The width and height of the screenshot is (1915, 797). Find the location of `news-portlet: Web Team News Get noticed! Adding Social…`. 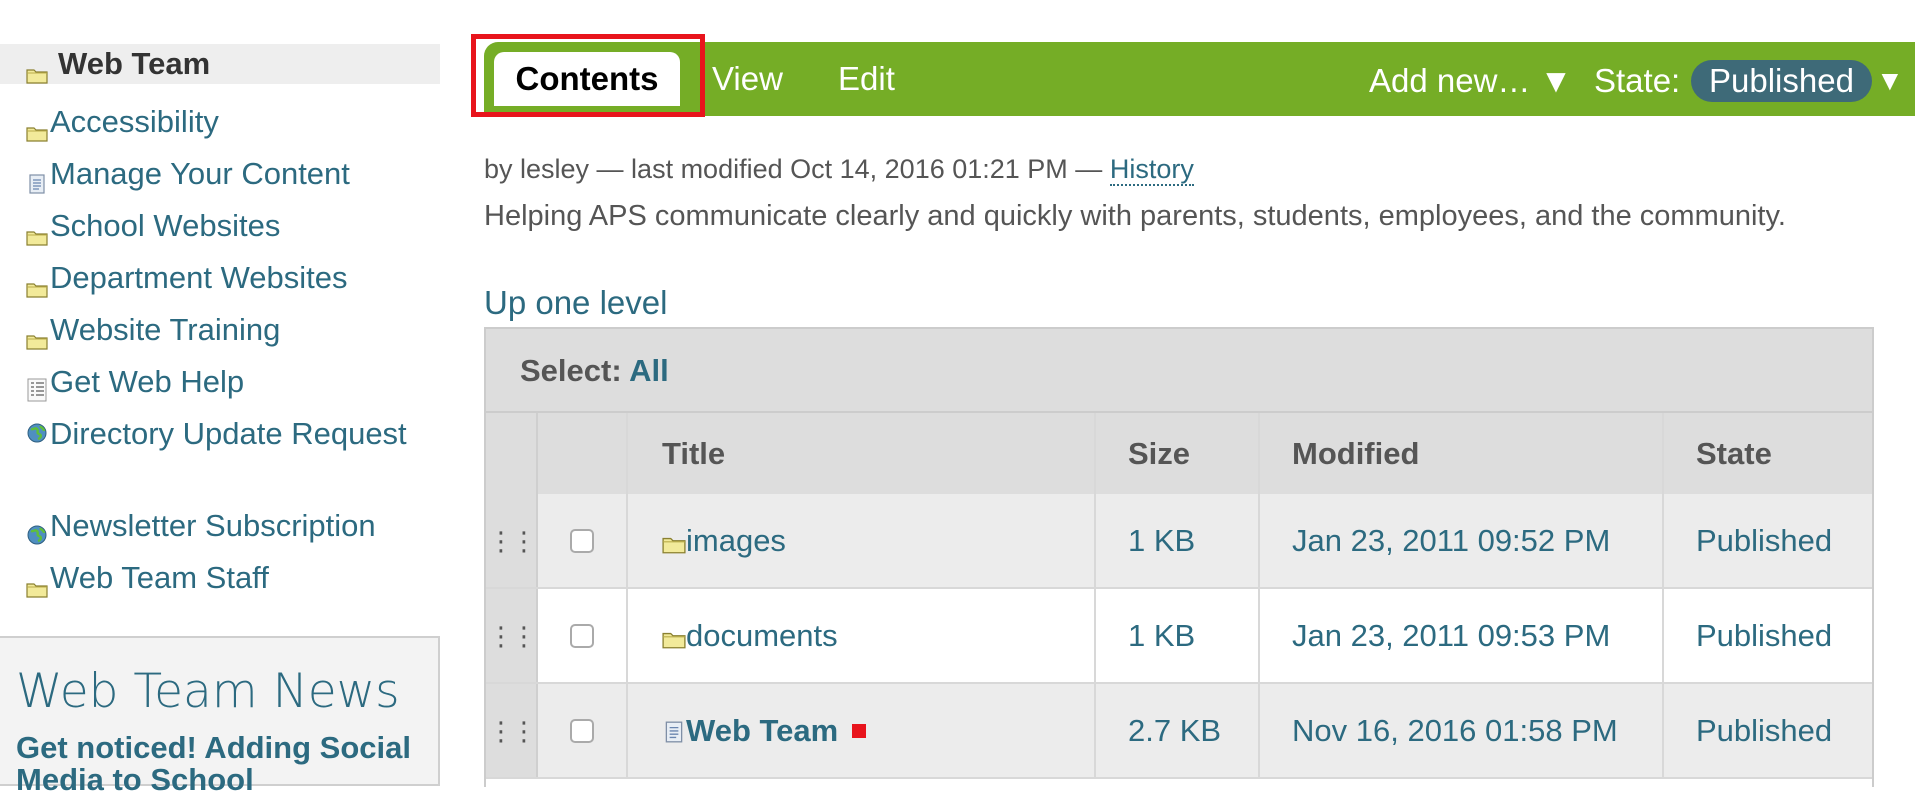

news-portlet: Web Team News Get noticed! Adding Social… is located at coordinates (220, 715).